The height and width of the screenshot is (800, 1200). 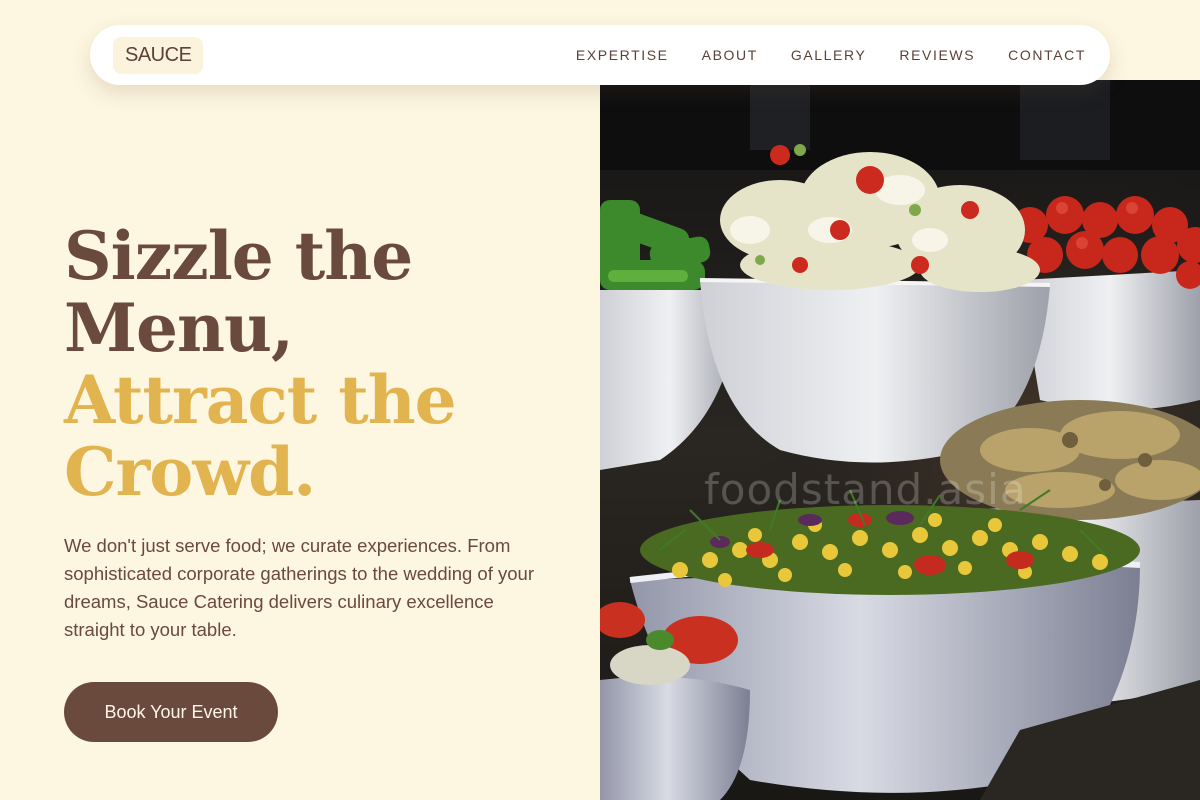 I want to click on nav-links: EXPERTISE ABOUT GALLERY REVIEWS CONTACT, so click(x=831, y=55).